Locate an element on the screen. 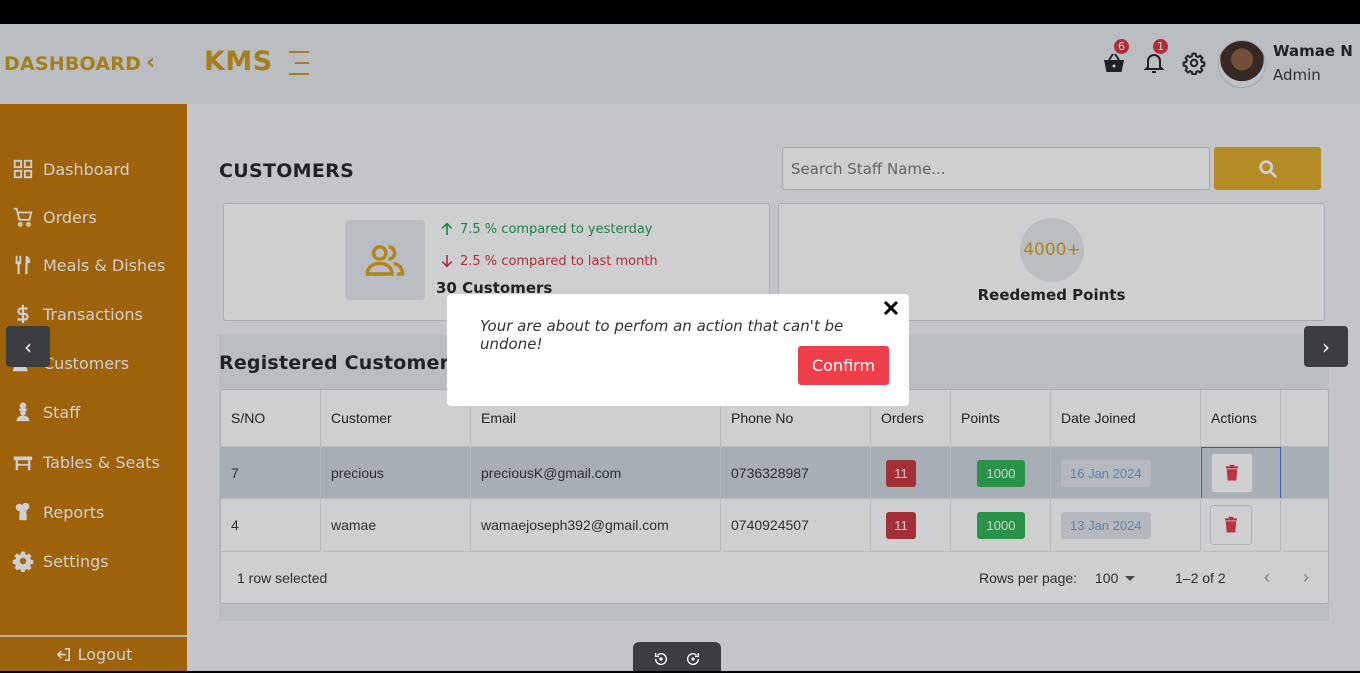  rotate-right-icon is located at coordinates (693, 659).